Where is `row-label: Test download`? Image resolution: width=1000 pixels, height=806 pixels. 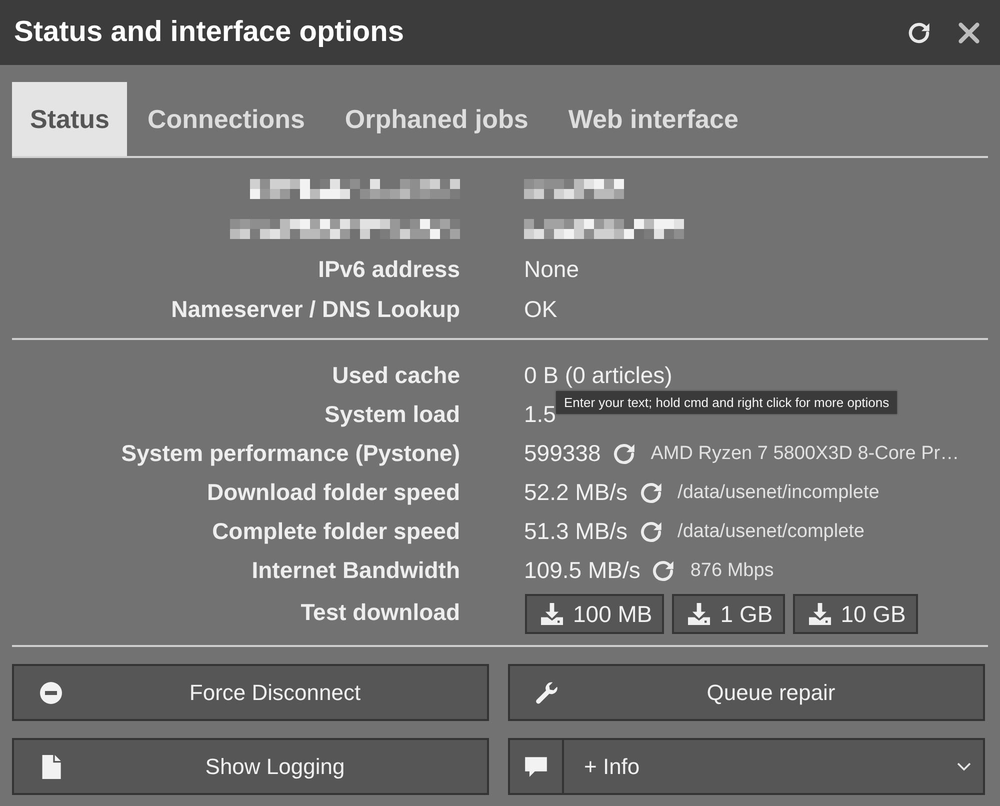 row-label: Test download is located at coordinates (380, 612).